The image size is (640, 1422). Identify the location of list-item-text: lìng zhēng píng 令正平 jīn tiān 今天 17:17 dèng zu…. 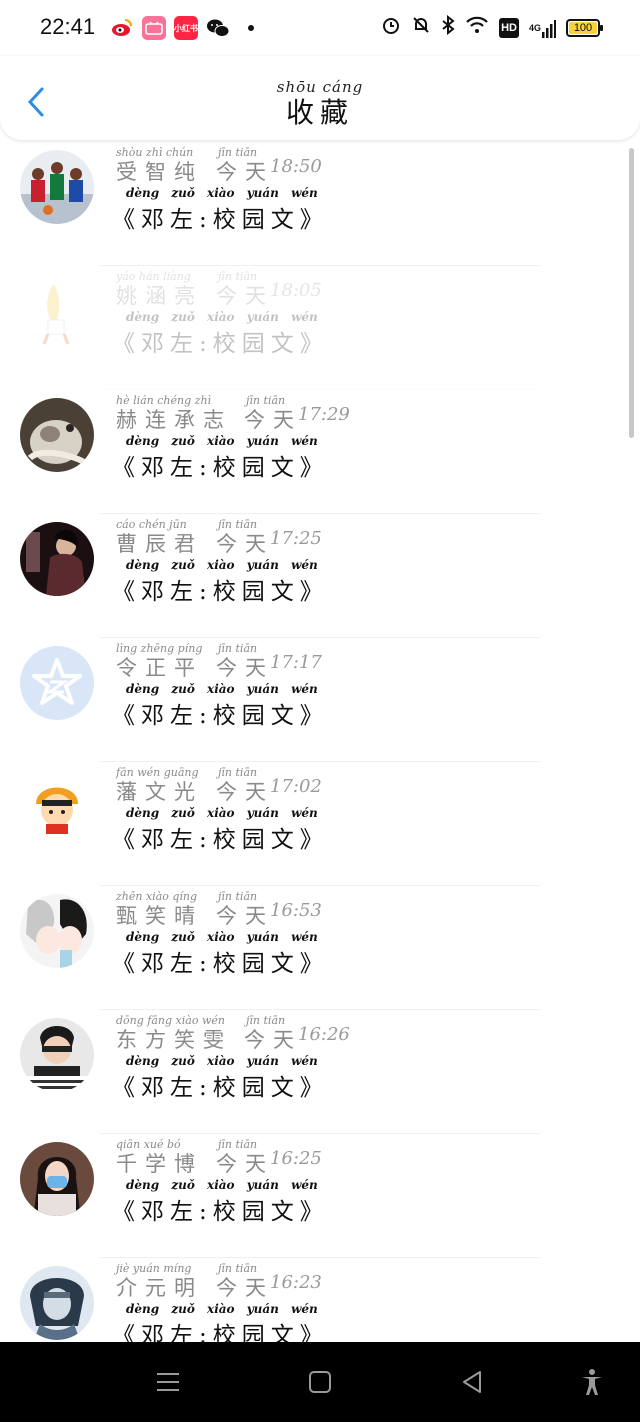
(322, 685).